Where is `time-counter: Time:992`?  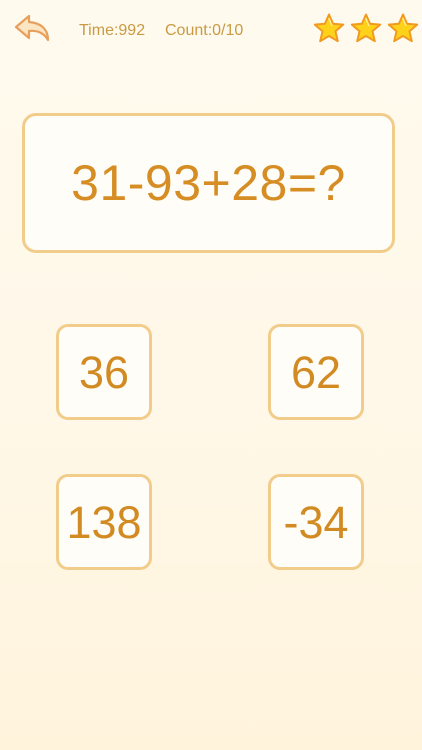 time-counter: Time:992 is located at coordinates (112, 30).